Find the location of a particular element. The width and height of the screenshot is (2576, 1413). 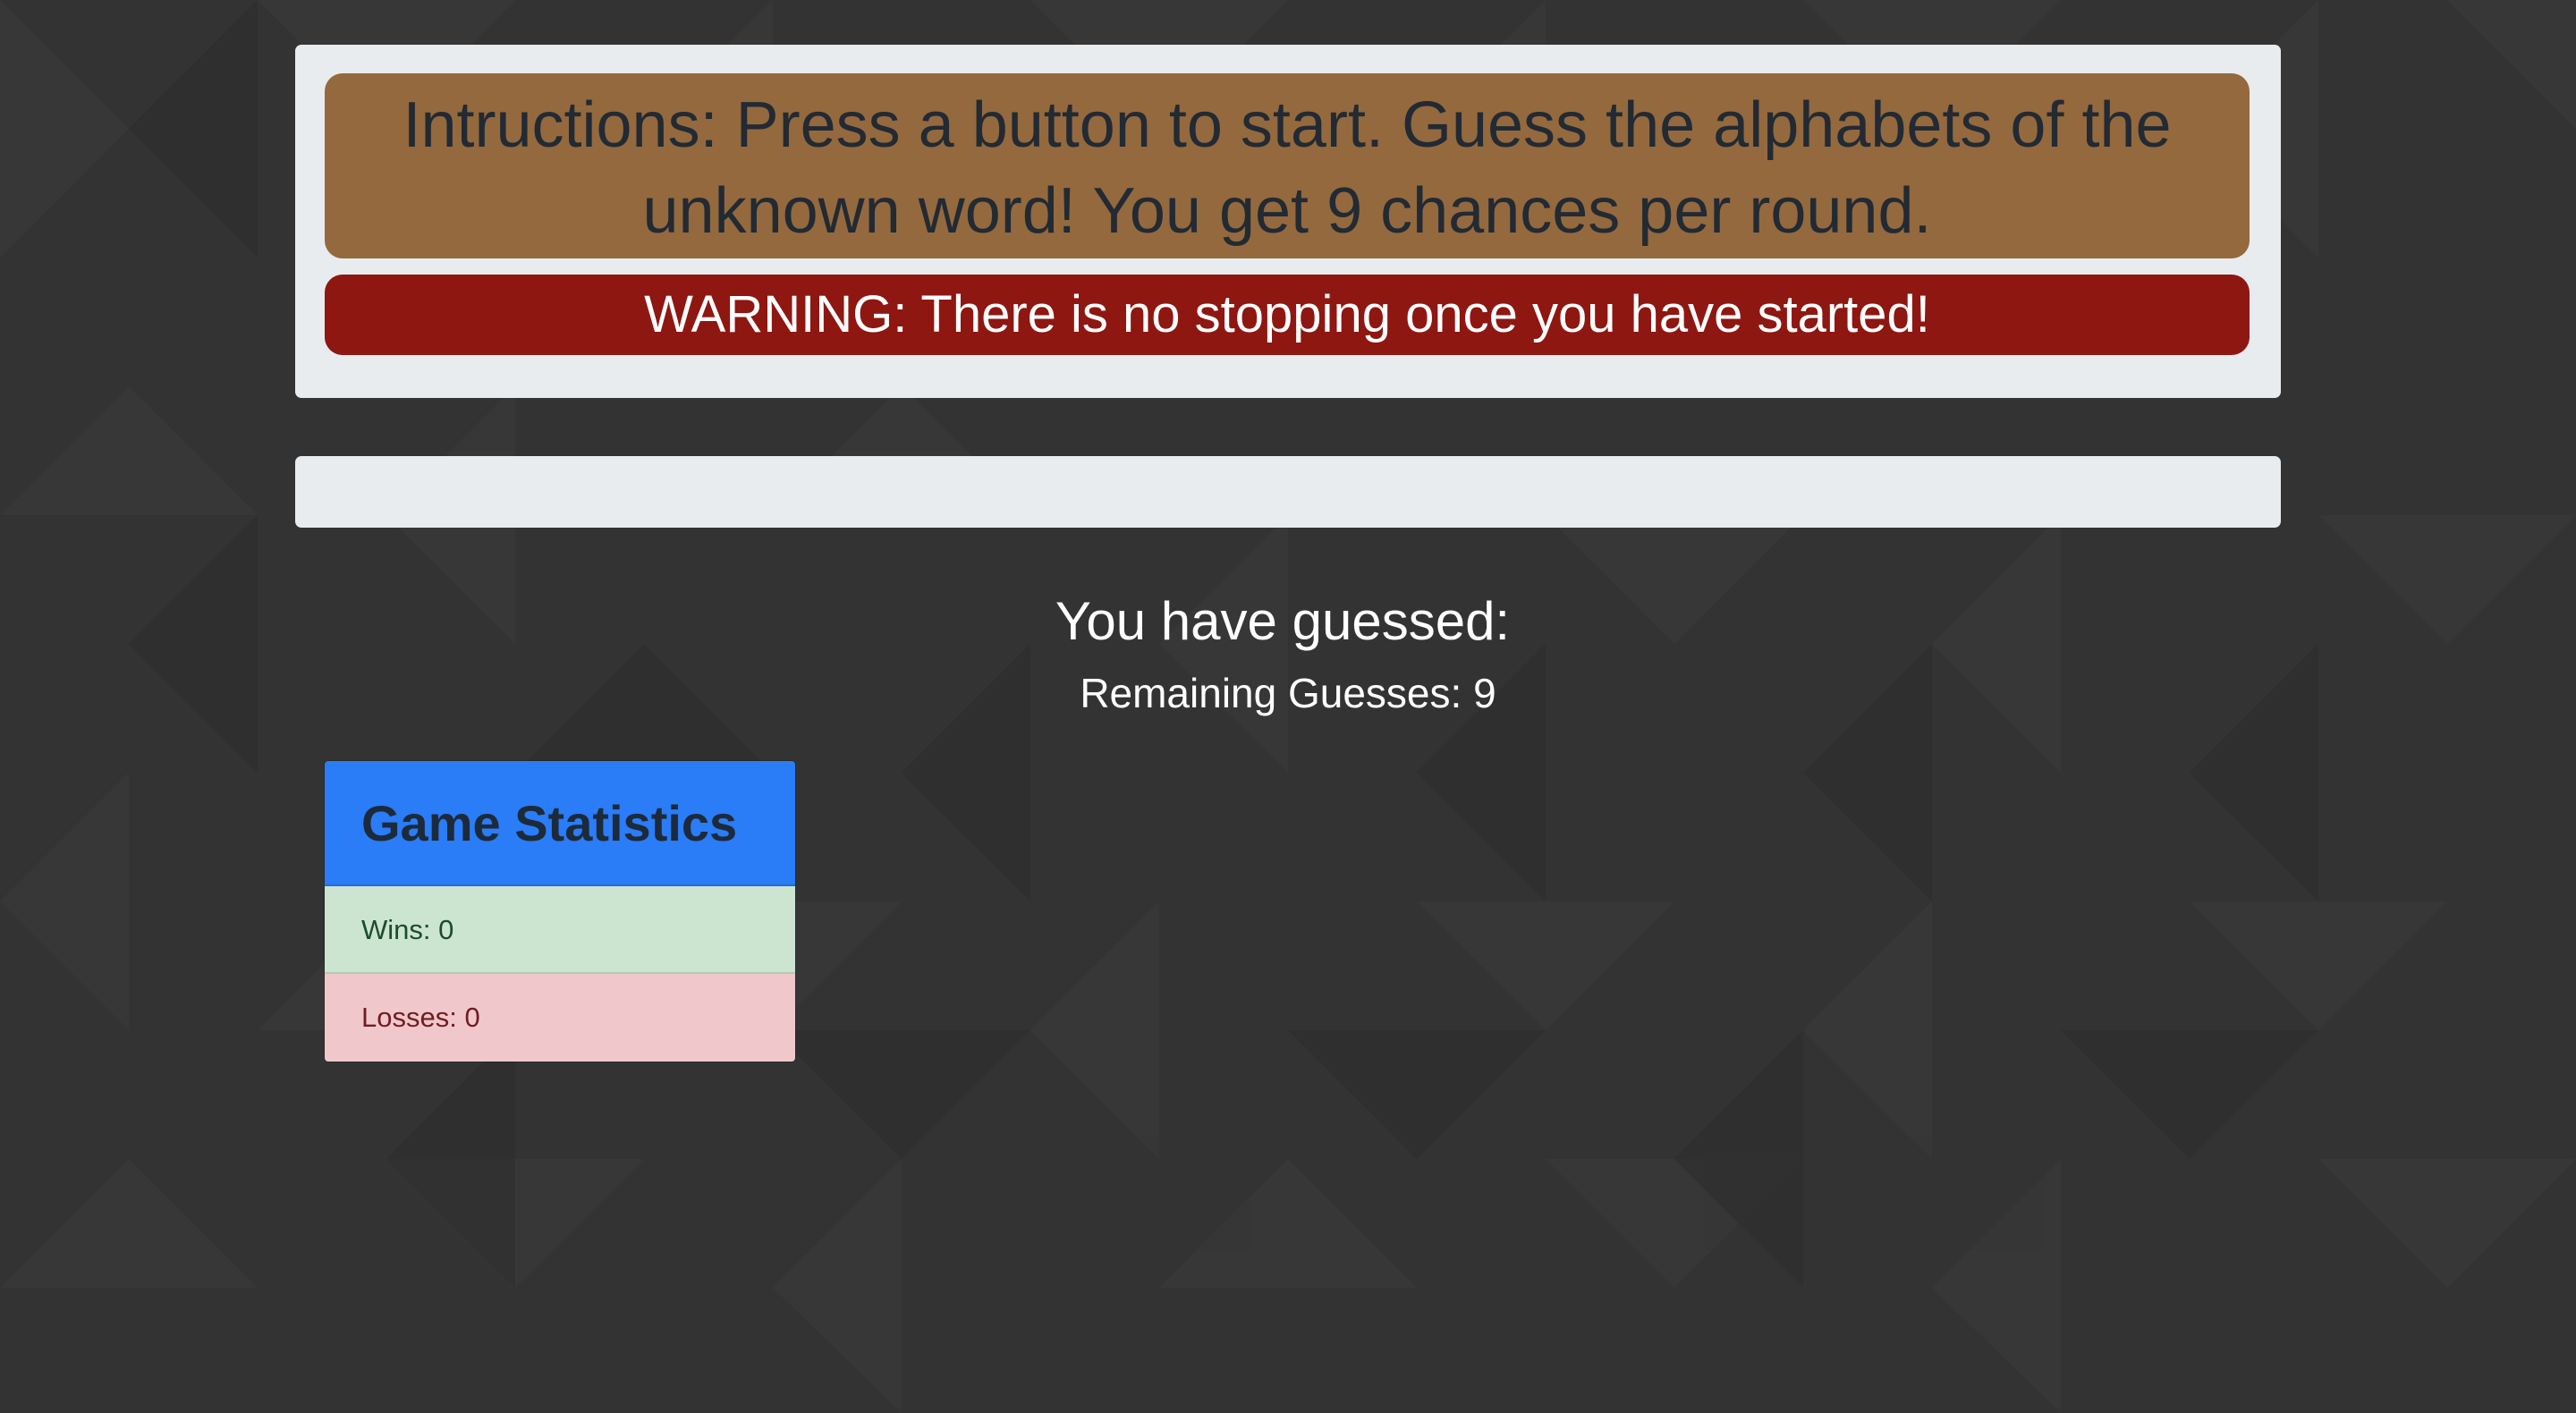

remaining-guesses: Remaining Guesses: 9 is located at coordinates (1288, 693).